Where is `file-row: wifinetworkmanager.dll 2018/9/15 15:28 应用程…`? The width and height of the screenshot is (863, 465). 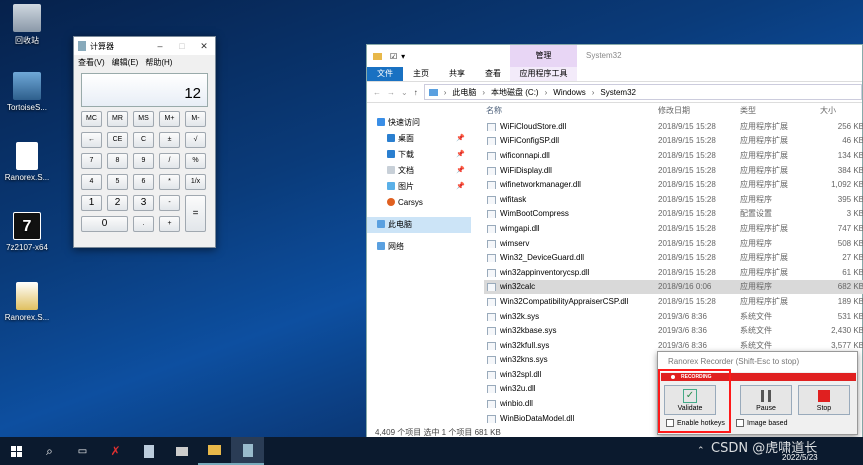 file-row: wifinetworkmanager.dll 2018/9/15 15:28 应用程… is located at coordinates (673, 184).